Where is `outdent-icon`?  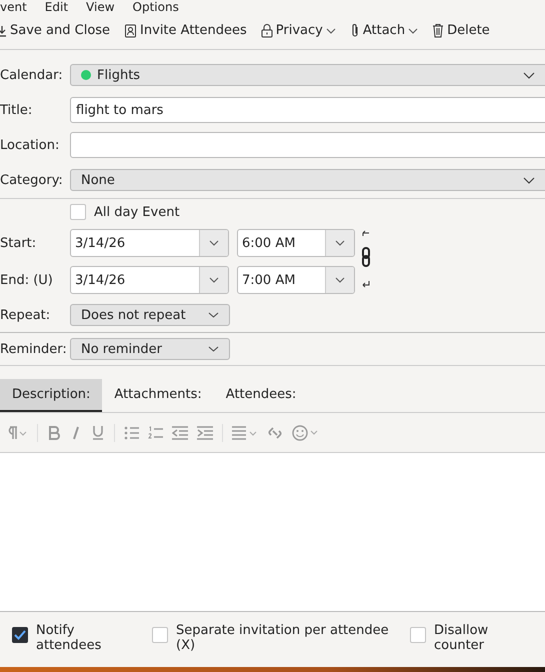
outdent-icon is located at coordinates (180, 433).